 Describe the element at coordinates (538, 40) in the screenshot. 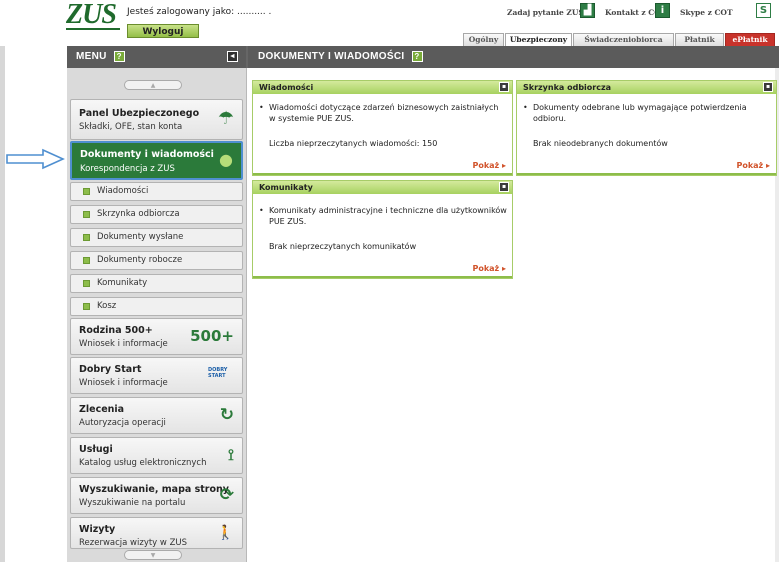

I see `tab-ubezpieczony: Ubezpieczony` at that location.